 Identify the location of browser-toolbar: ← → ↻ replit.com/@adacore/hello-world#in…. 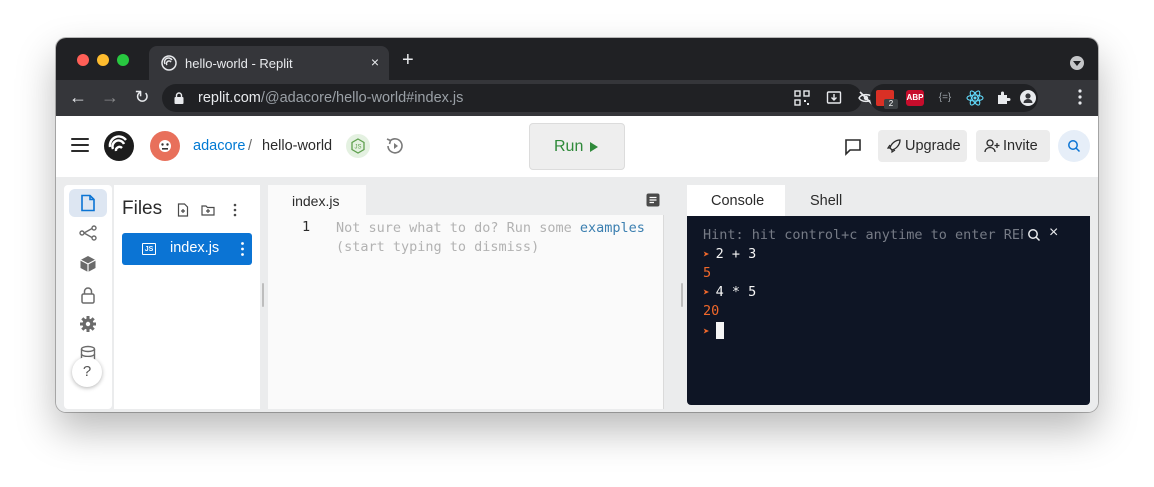
(577, 98).